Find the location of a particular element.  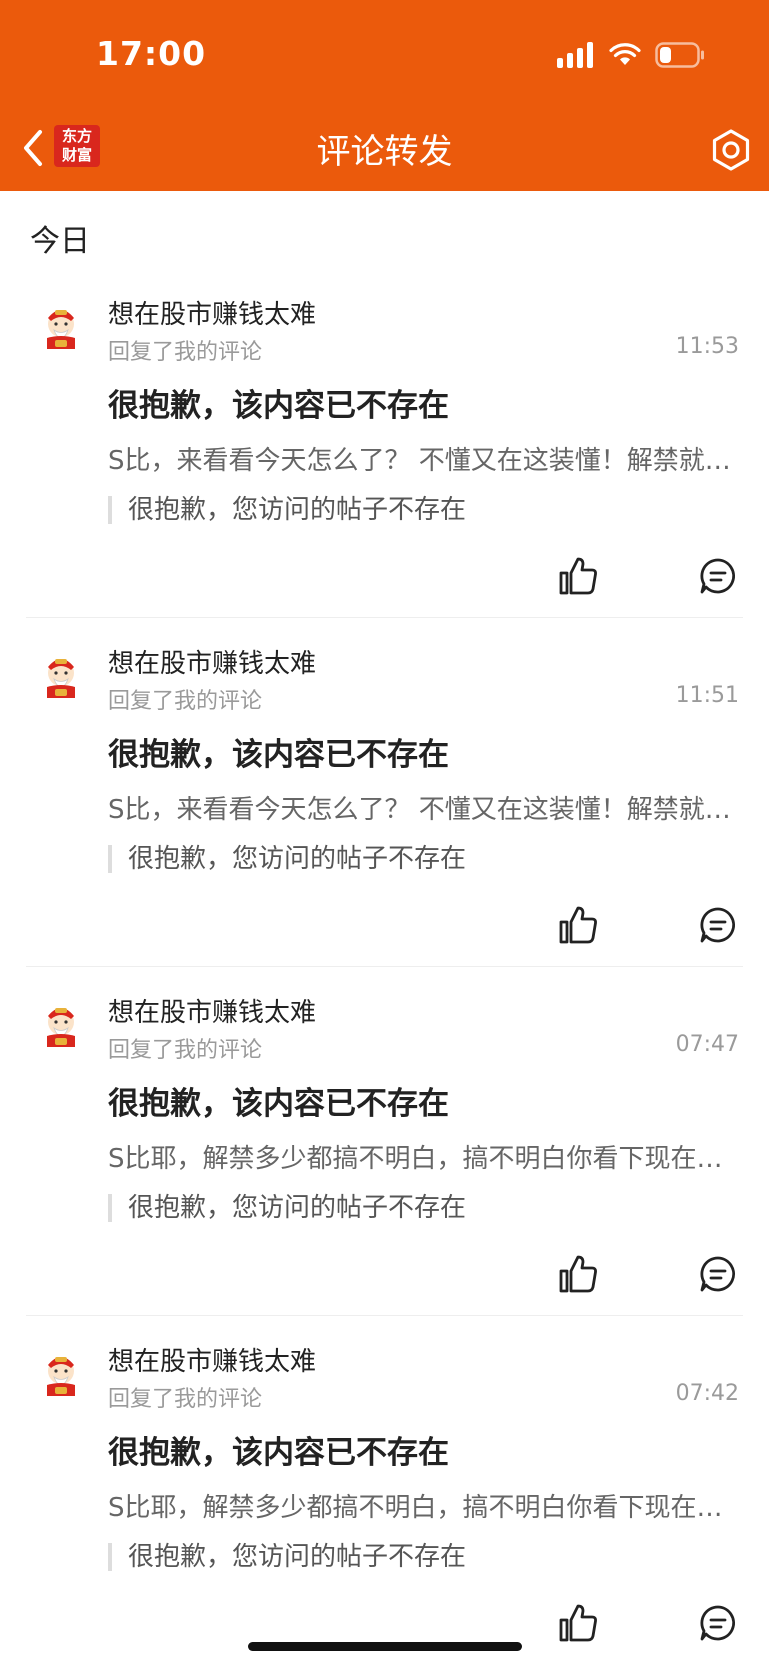

timestamp: 11:53 is located at coordinates (707, 346).